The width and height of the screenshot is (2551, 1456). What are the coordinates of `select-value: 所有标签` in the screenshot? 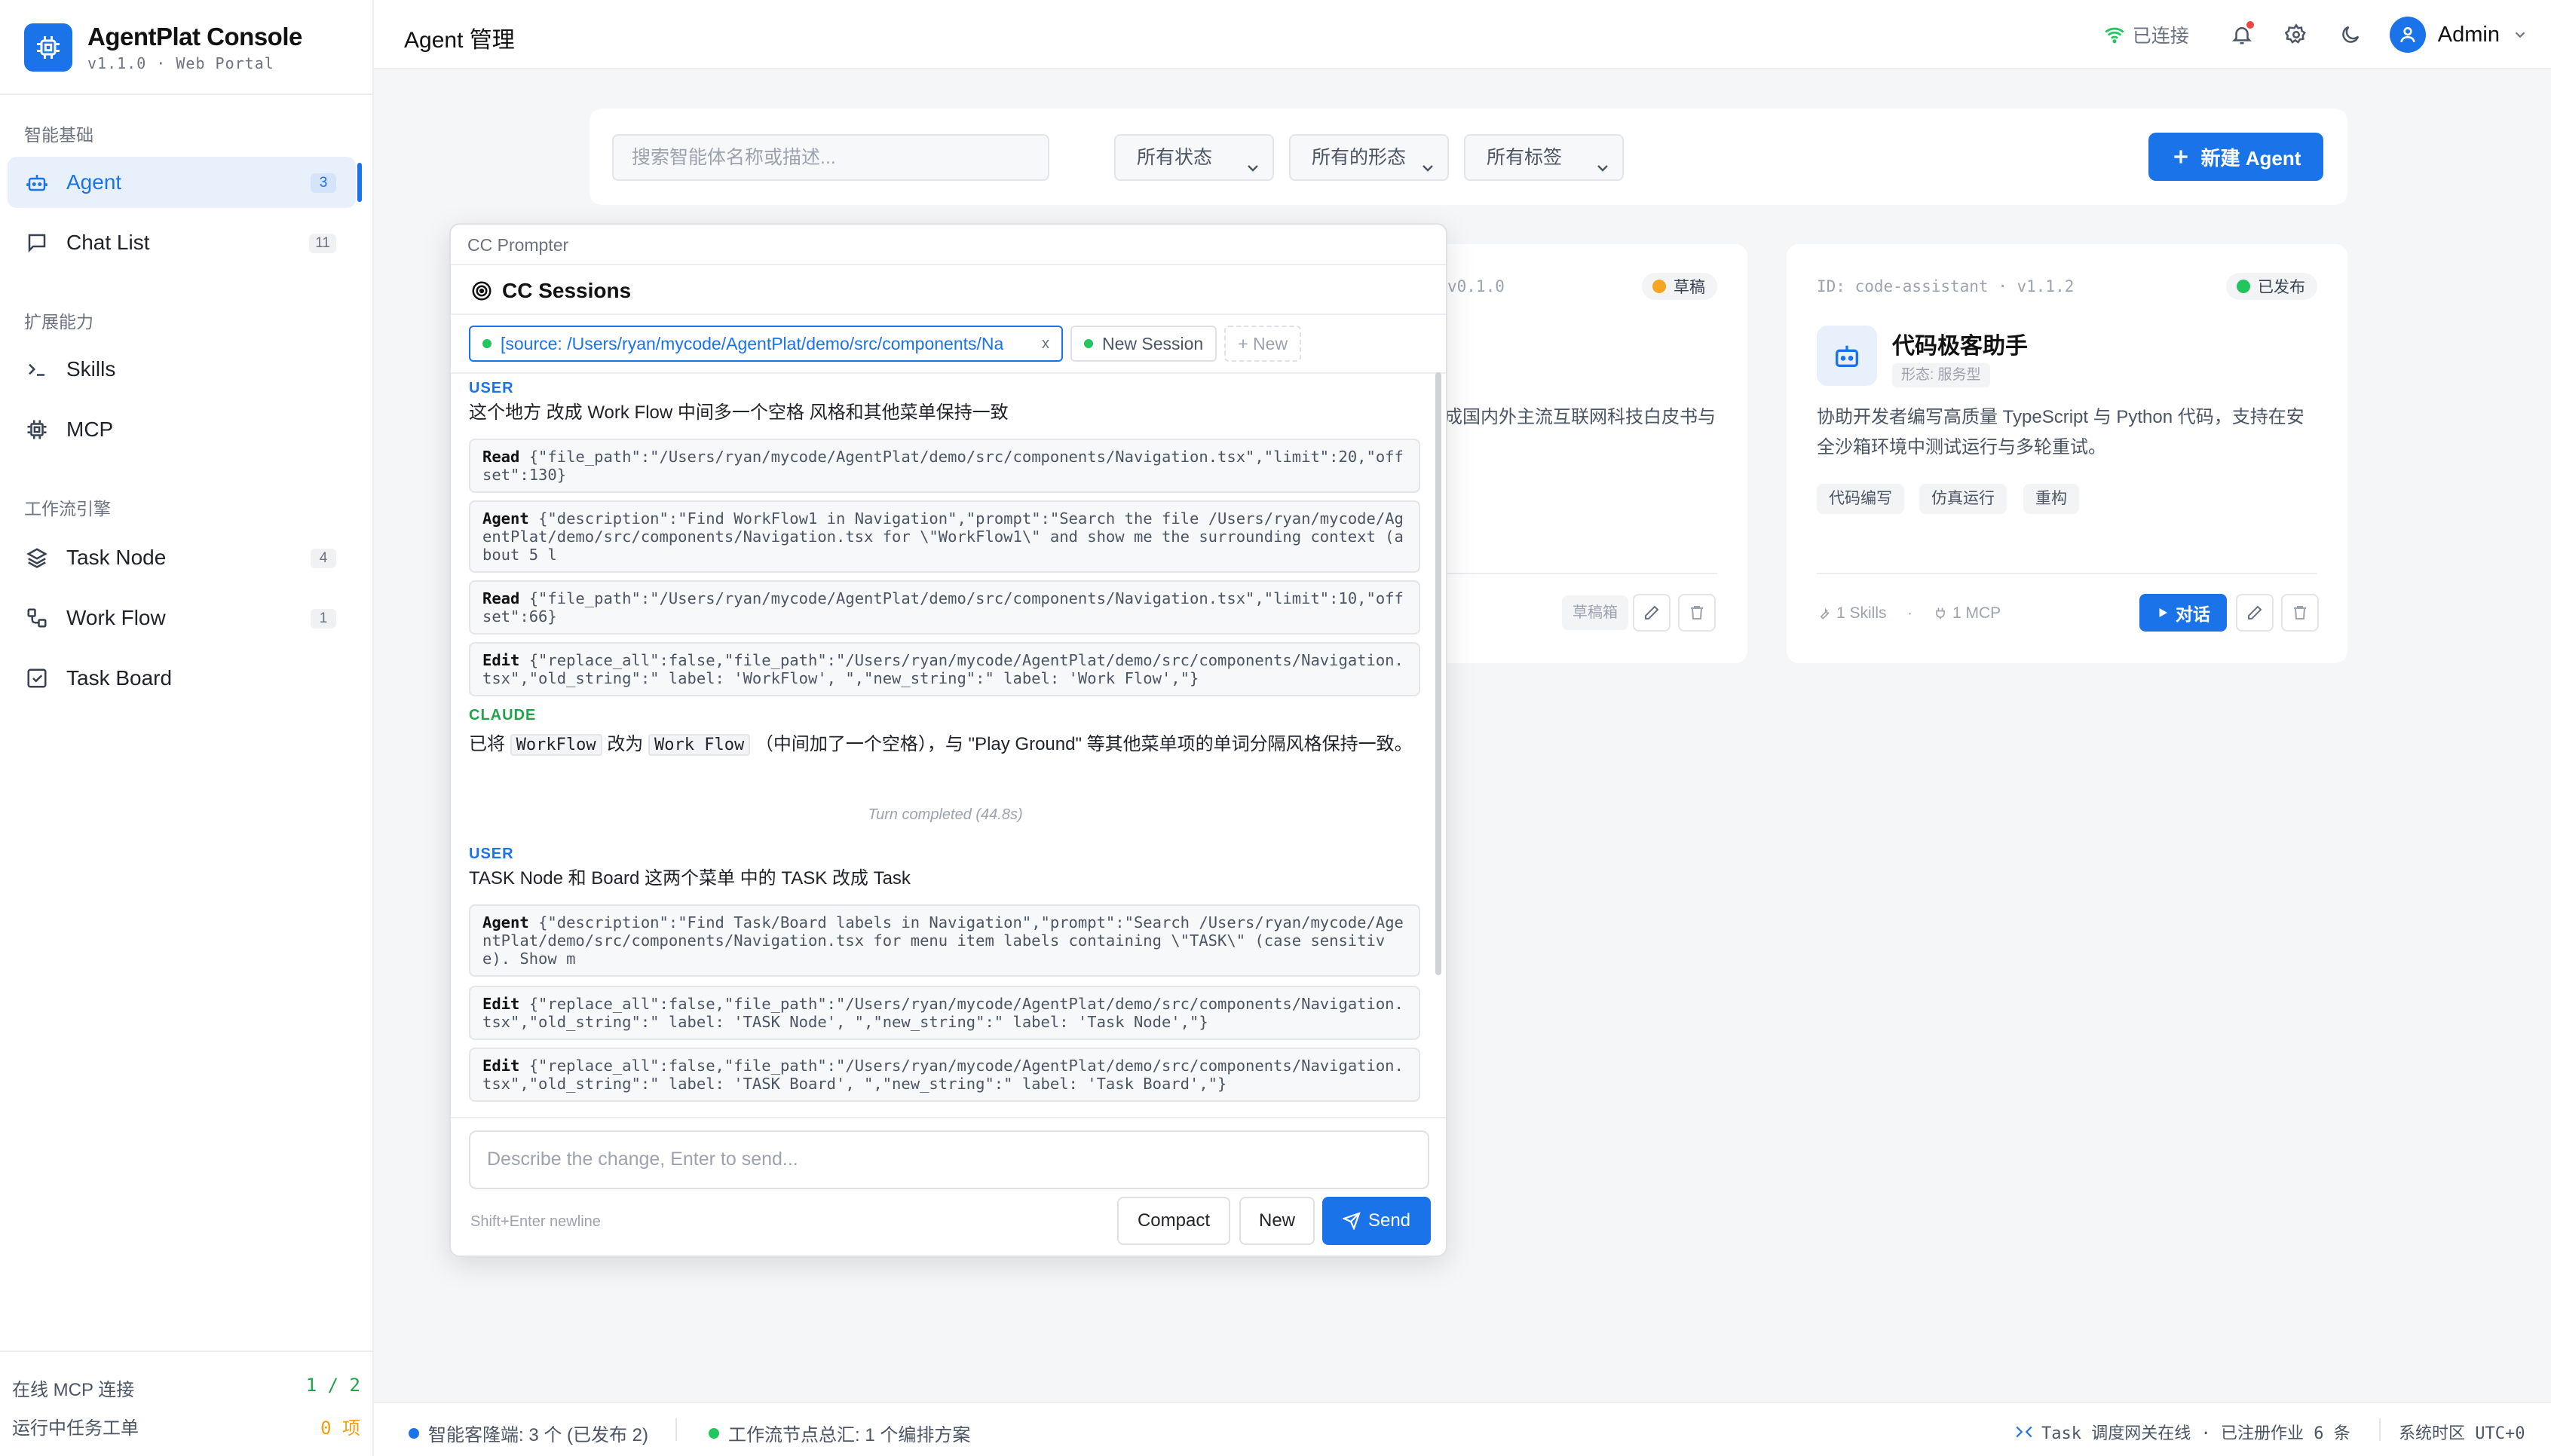 It's located at (1525, 157).